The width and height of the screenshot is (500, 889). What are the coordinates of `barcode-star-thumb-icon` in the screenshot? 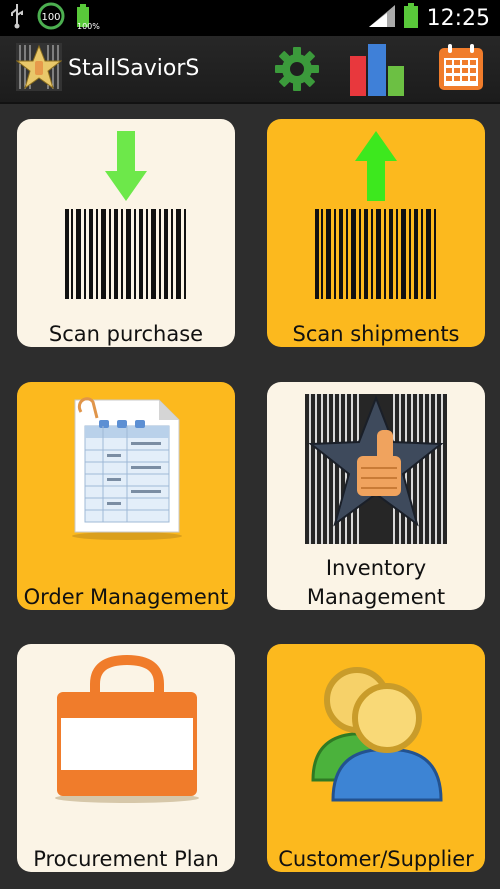 It's located at (376, 469).